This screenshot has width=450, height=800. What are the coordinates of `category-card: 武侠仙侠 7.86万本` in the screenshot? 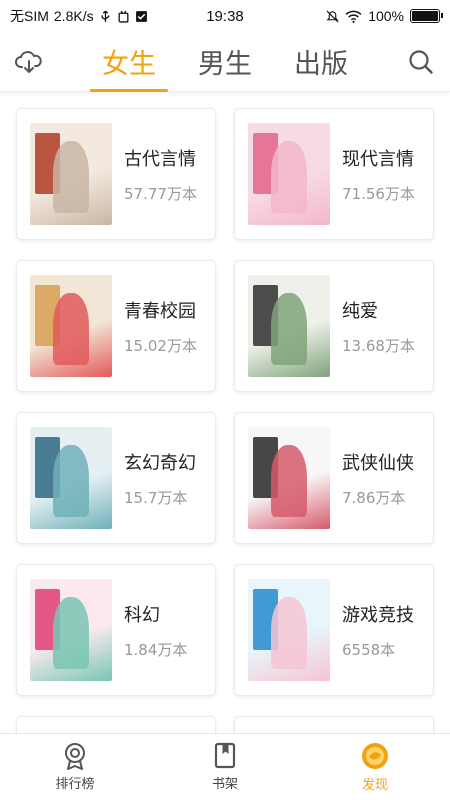 It's located at (334, 478).